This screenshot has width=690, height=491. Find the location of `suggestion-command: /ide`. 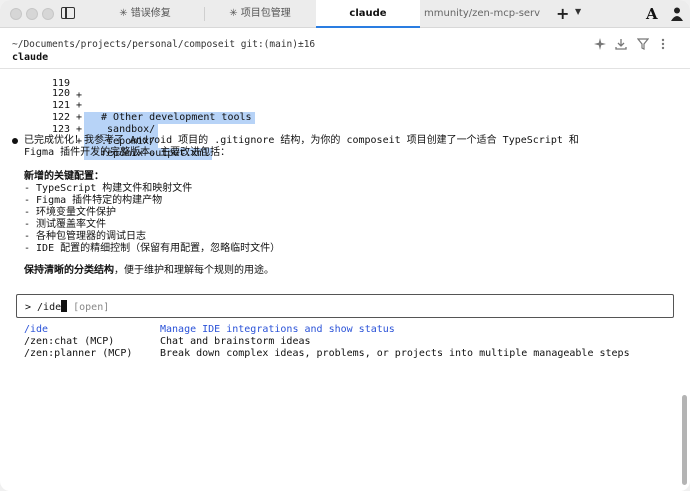

suggestion-command: /ide is located at coordinates (36, 330).